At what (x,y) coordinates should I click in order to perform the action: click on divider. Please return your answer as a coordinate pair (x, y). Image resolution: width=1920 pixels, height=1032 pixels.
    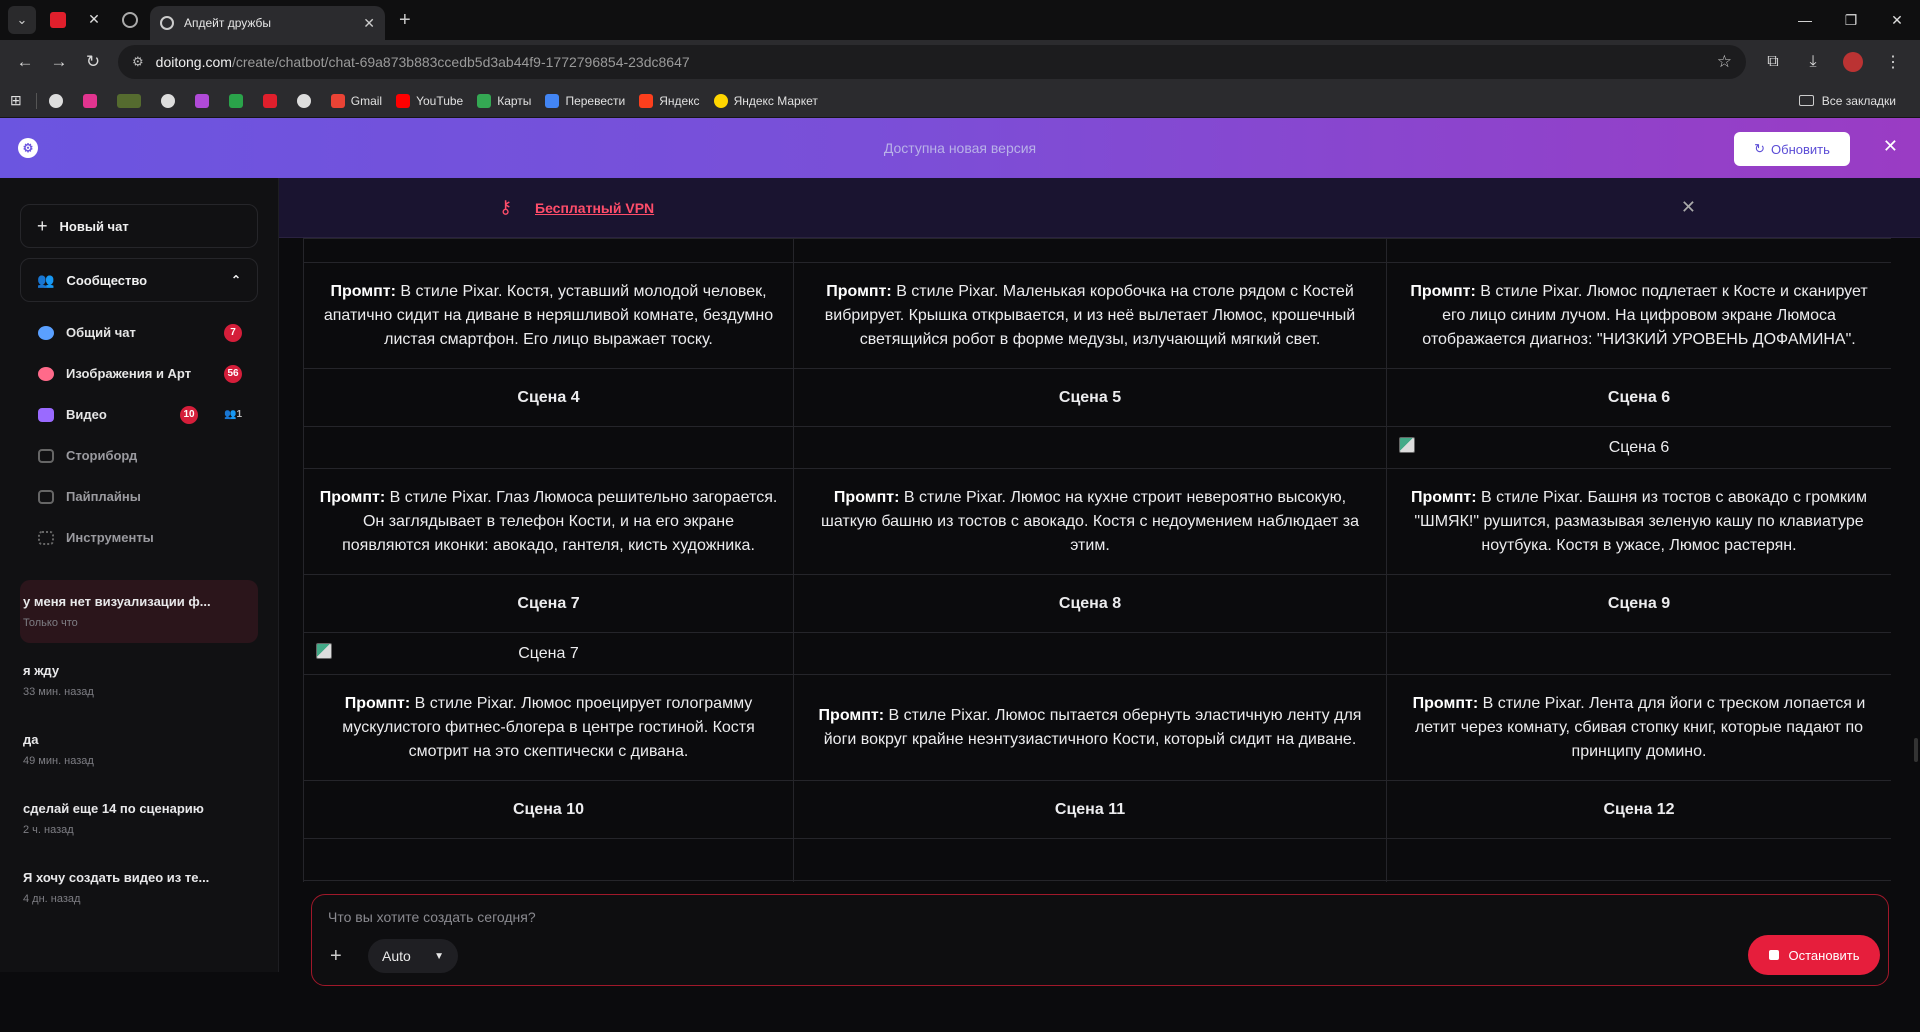
    Looking at the image, I should click on (36, 100).